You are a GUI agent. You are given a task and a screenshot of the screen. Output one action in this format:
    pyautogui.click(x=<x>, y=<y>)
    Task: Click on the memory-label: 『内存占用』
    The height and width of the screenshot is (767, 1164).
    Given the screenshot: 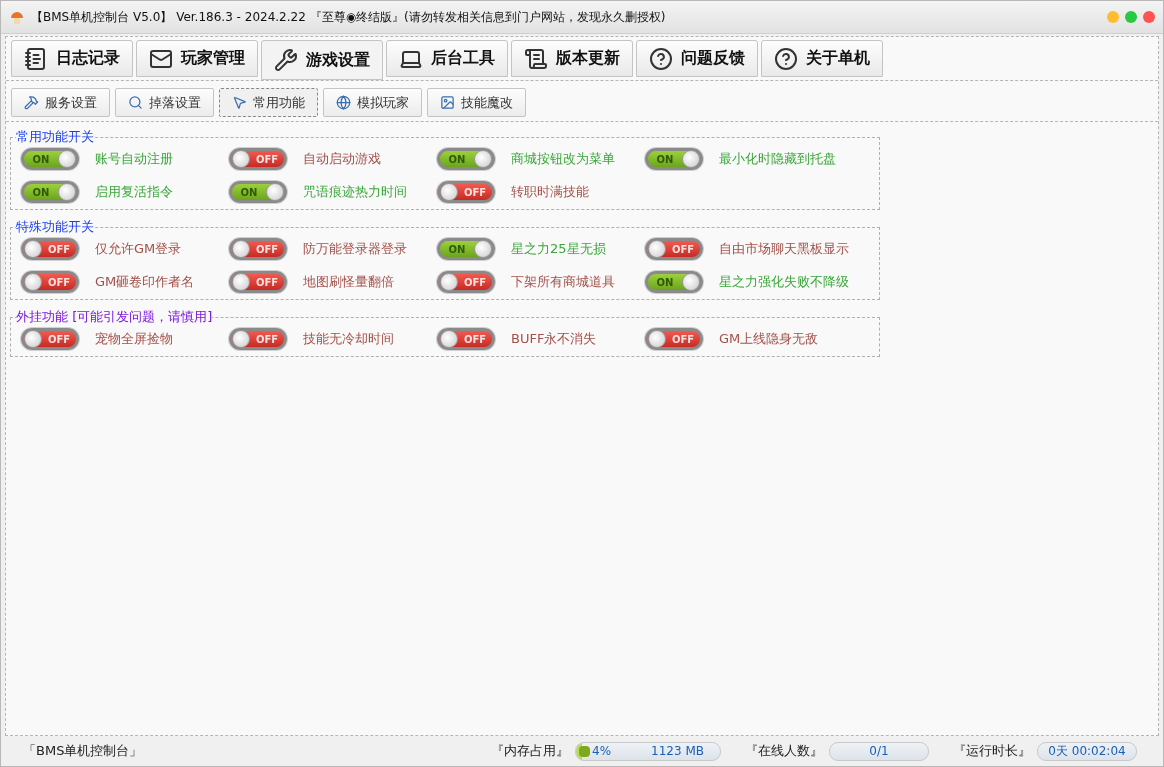 What is the action you would take?
    pyautogui.click(x=530, y=751)
    